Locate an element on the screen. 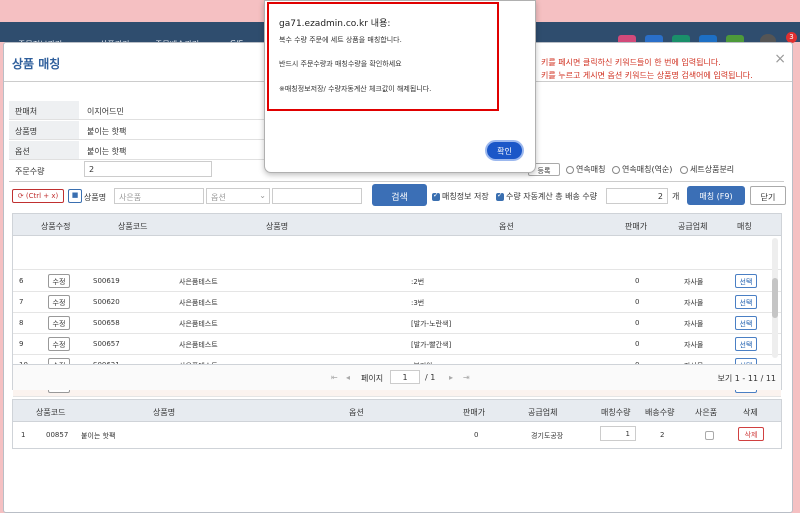  table-scrollbar is located at coordinates (775, 298).